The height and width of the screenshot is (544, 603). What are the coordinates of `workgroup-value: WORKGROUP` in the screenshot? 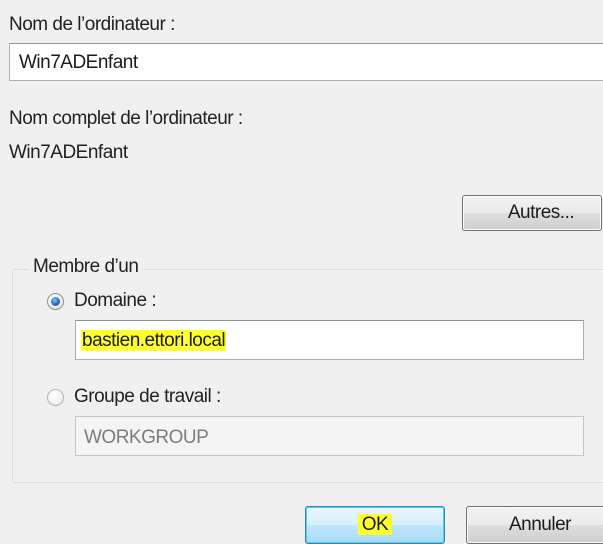 It's located at (146, 437).